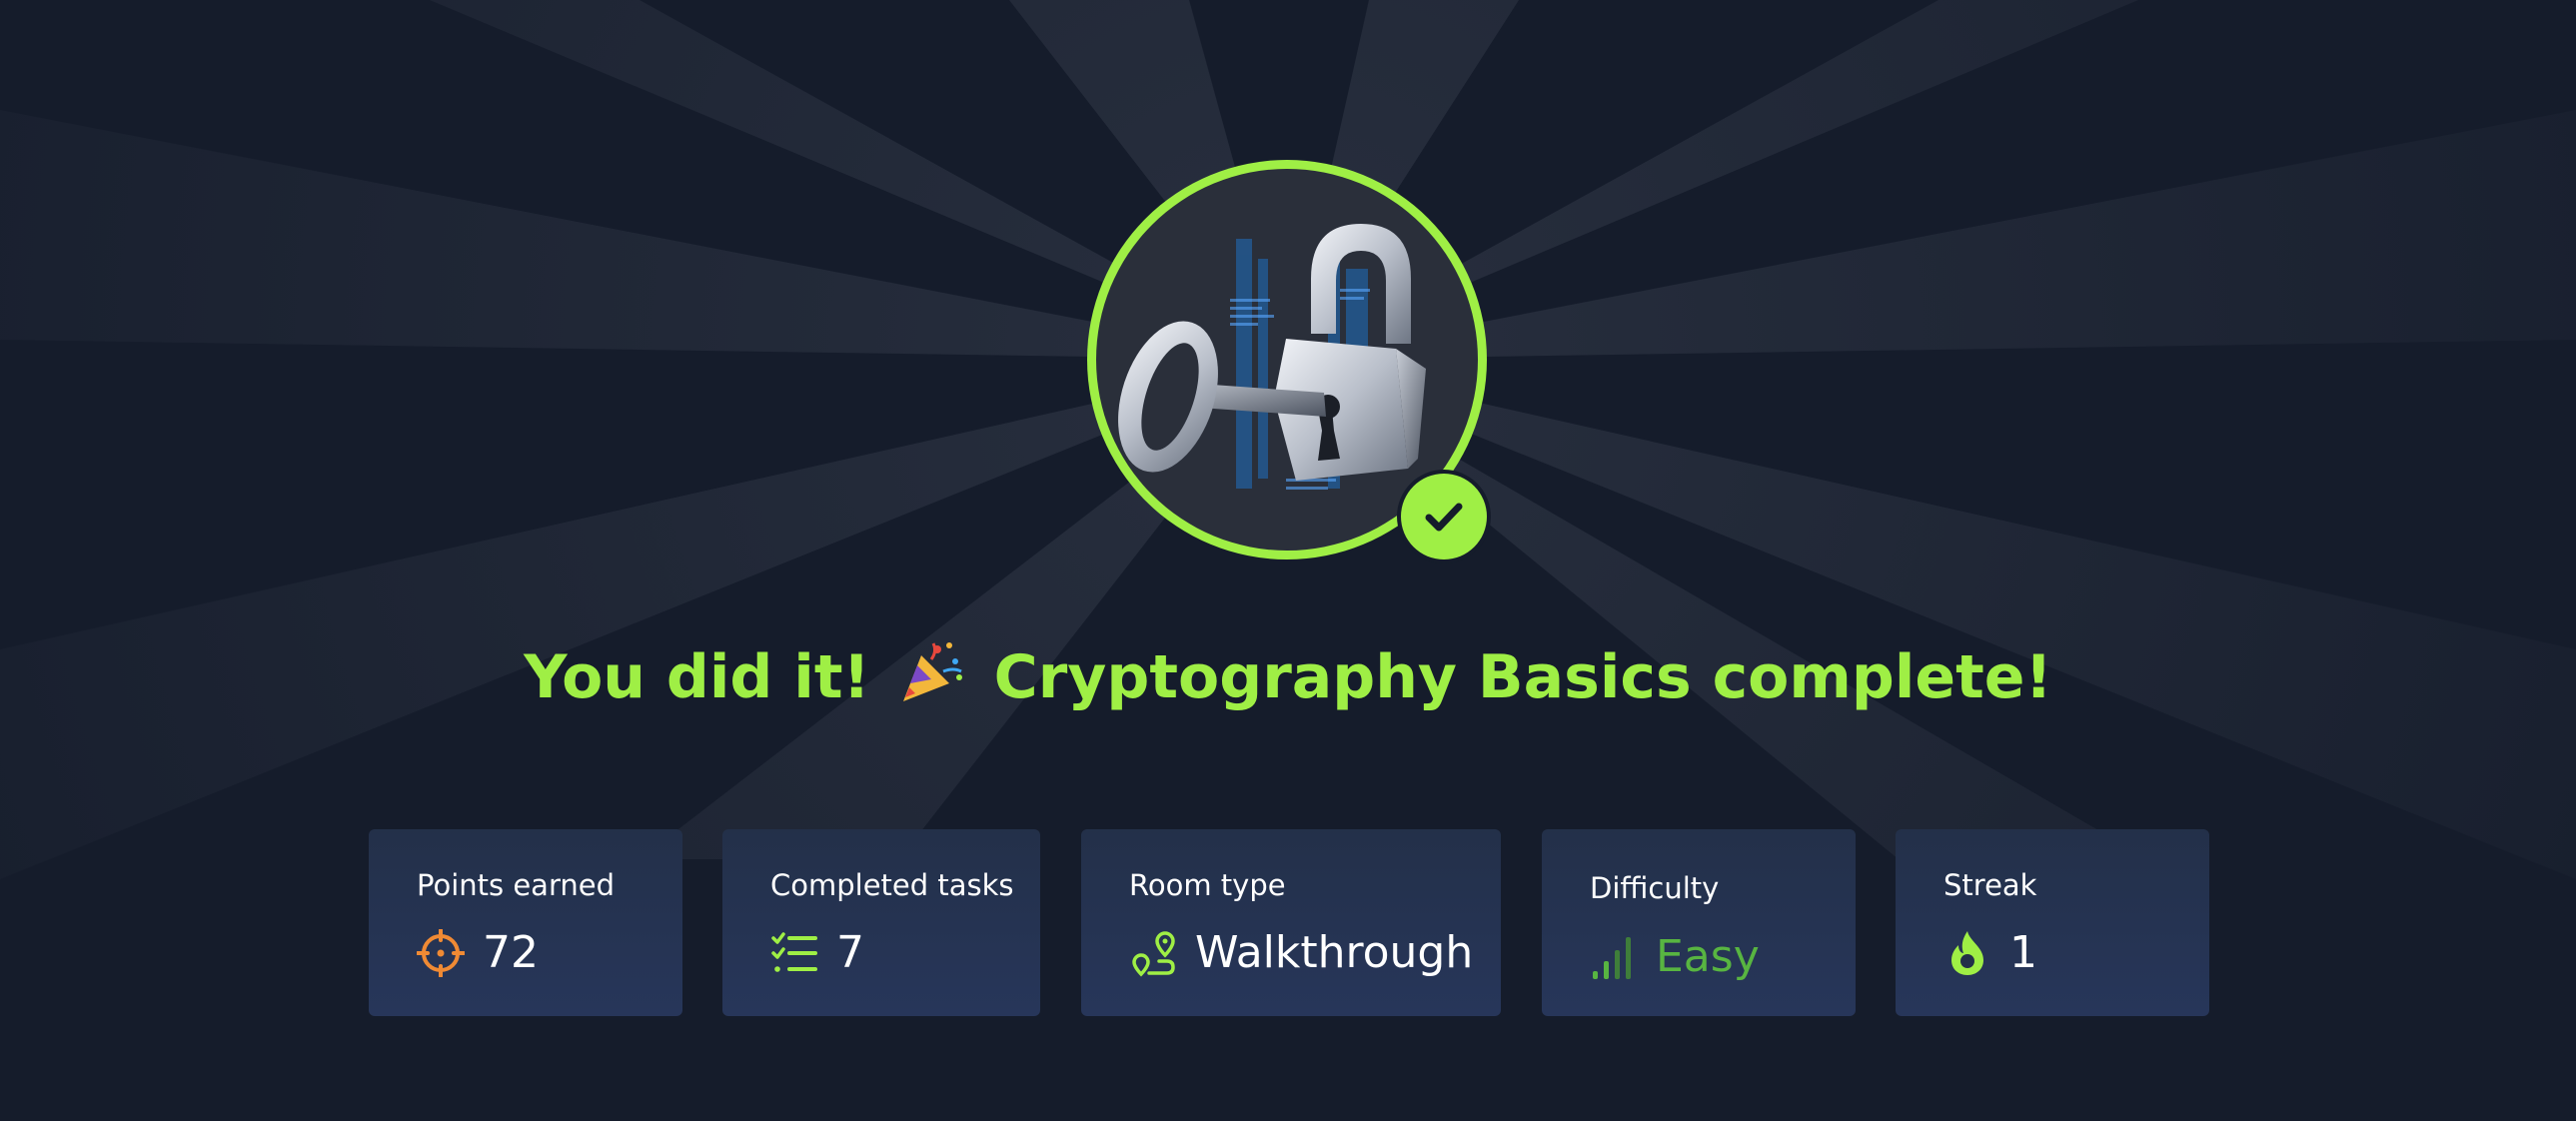 The height and width of the screenshot is (1121, 2576). Describe the element at coordinates (1708, 956) in the screenshot. I see `stat-value: Easy` at that location.